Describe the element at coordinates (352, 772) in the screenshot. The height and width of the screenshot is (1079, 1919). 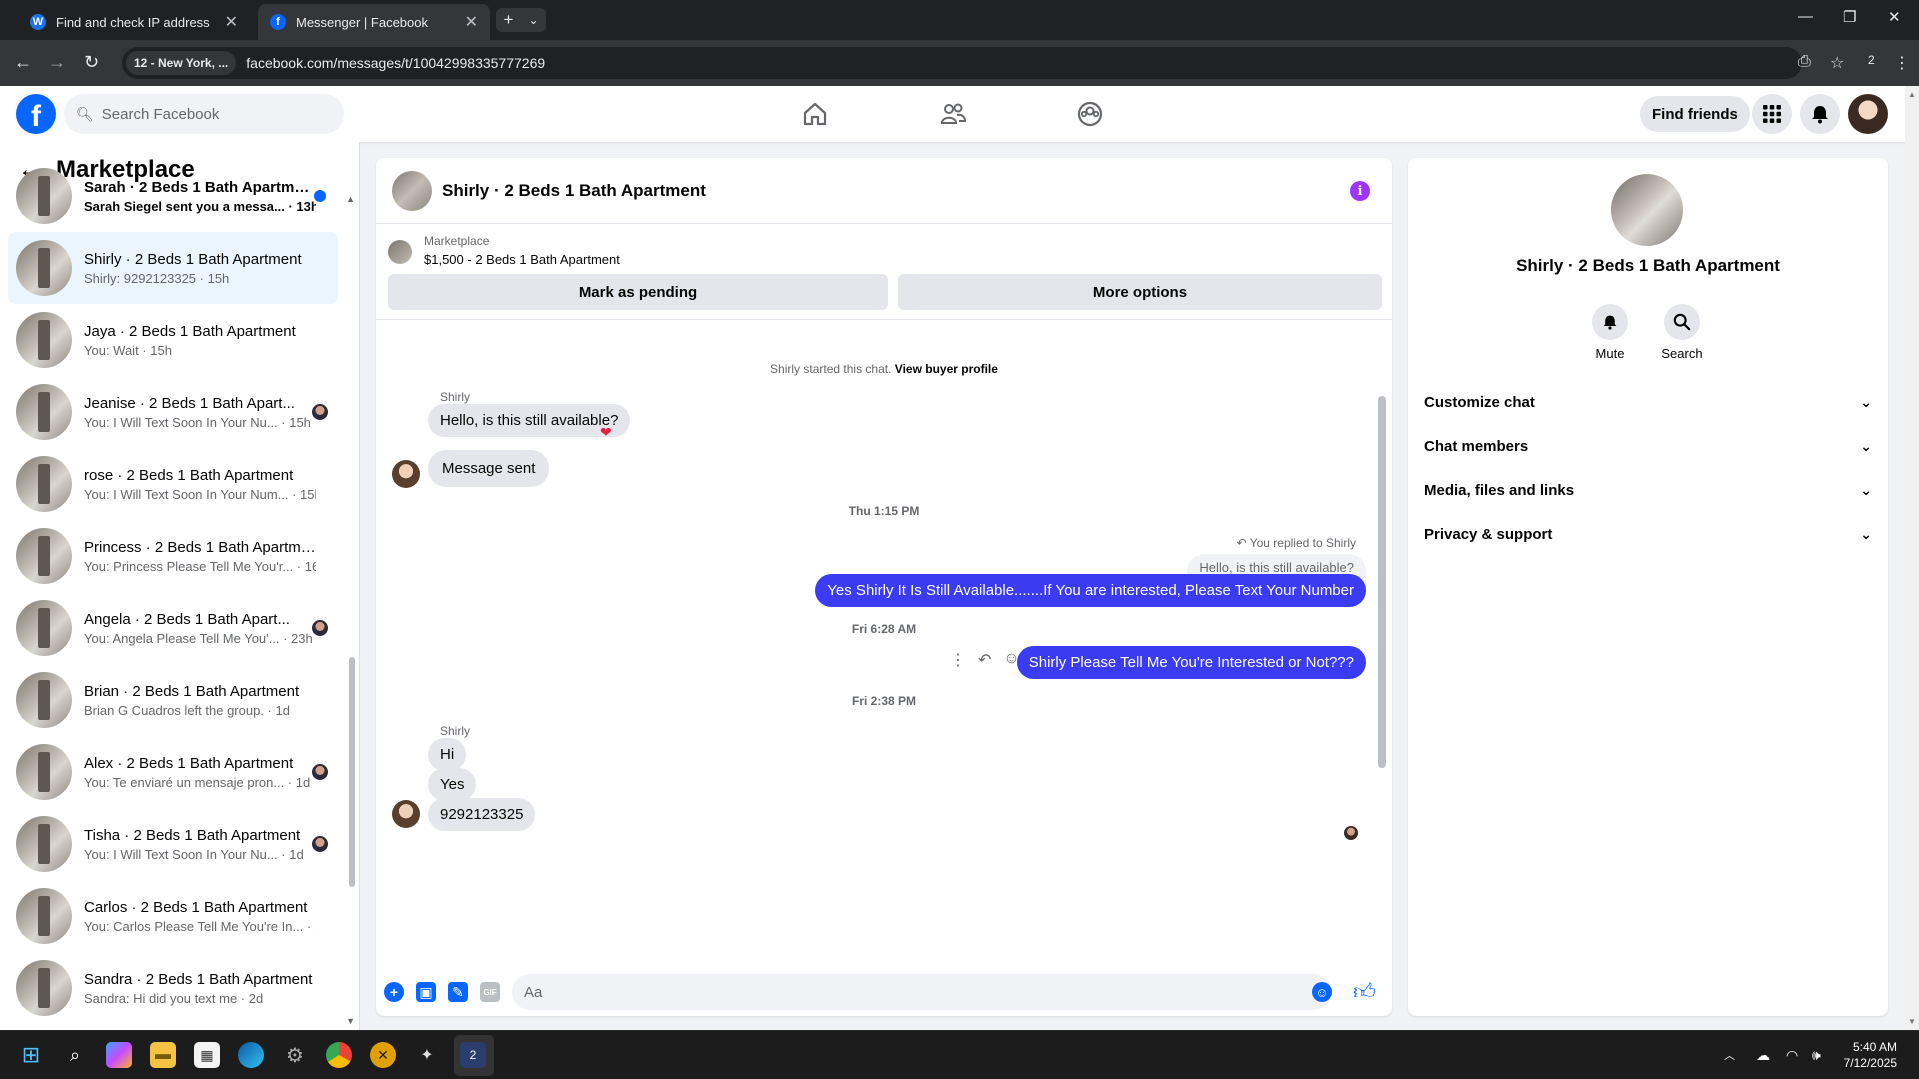
I see `sidebar-scrollbar` at that location.